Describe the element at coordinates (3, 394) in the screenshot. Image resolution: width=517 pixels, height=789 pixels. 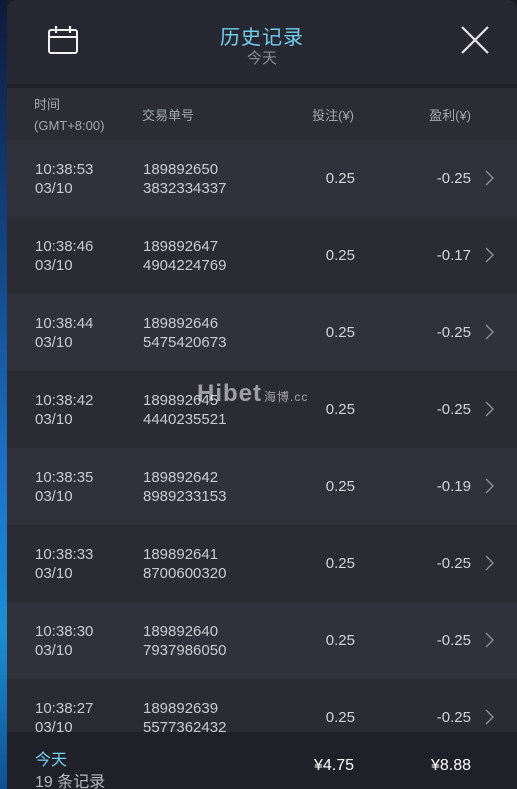
I see `left-edge-glow` at that location.